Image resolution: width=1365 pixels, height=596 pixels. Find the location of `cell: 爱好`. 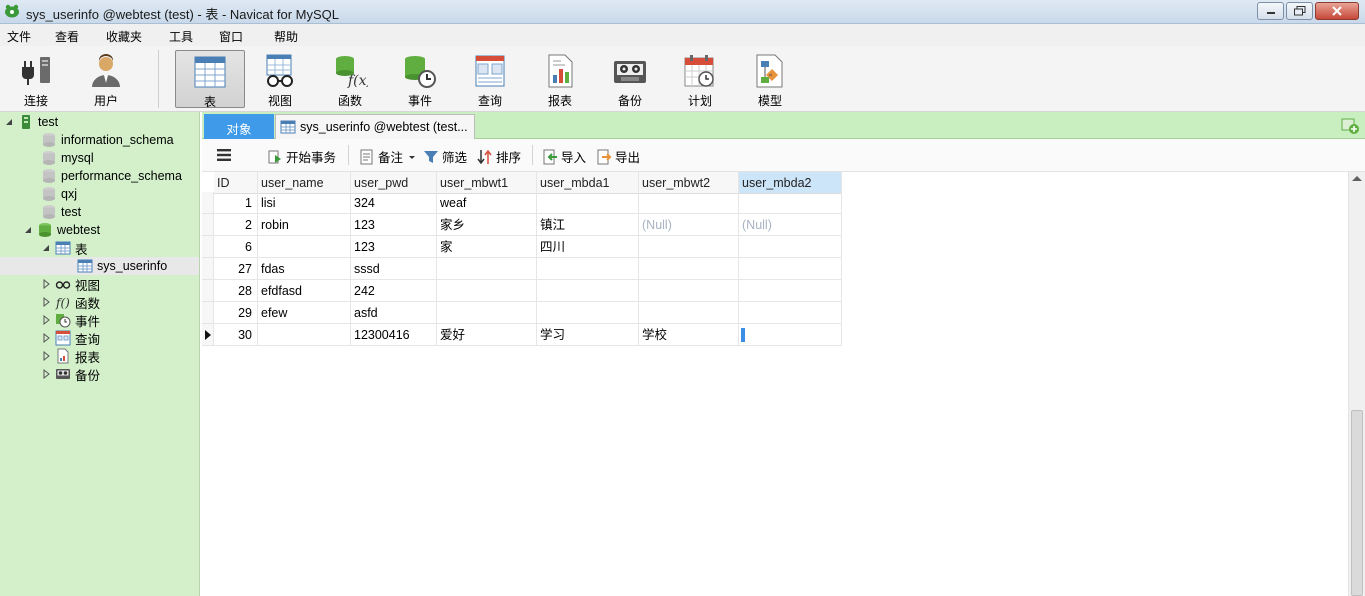

cell: 爱好 is located at coordinates (487, 335).